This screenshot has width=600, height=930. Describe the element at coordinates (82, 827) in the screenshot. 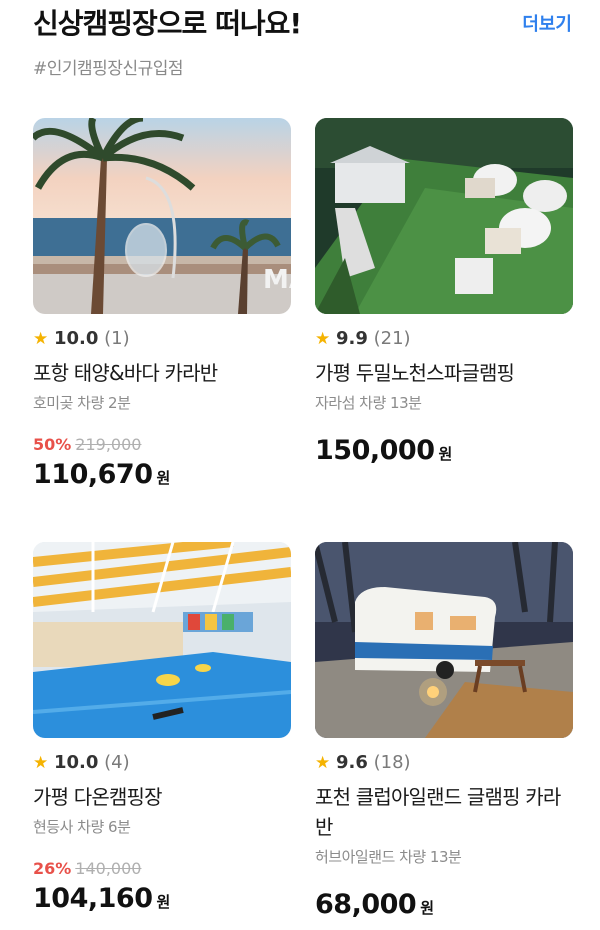

I see `listing-location: 현등사 차량 6분` at that location.